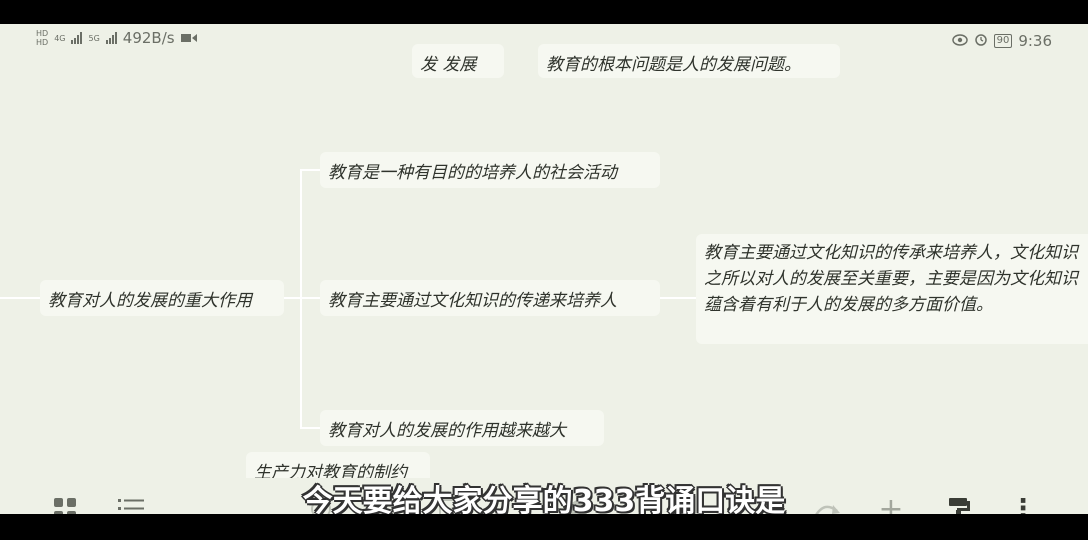 The height and width of the screenshot is (540, 1088). Describe the element at coordinates (150, 301) in the screenshot. I see `node-text: 教育对人的发展的重大作用` at that location.